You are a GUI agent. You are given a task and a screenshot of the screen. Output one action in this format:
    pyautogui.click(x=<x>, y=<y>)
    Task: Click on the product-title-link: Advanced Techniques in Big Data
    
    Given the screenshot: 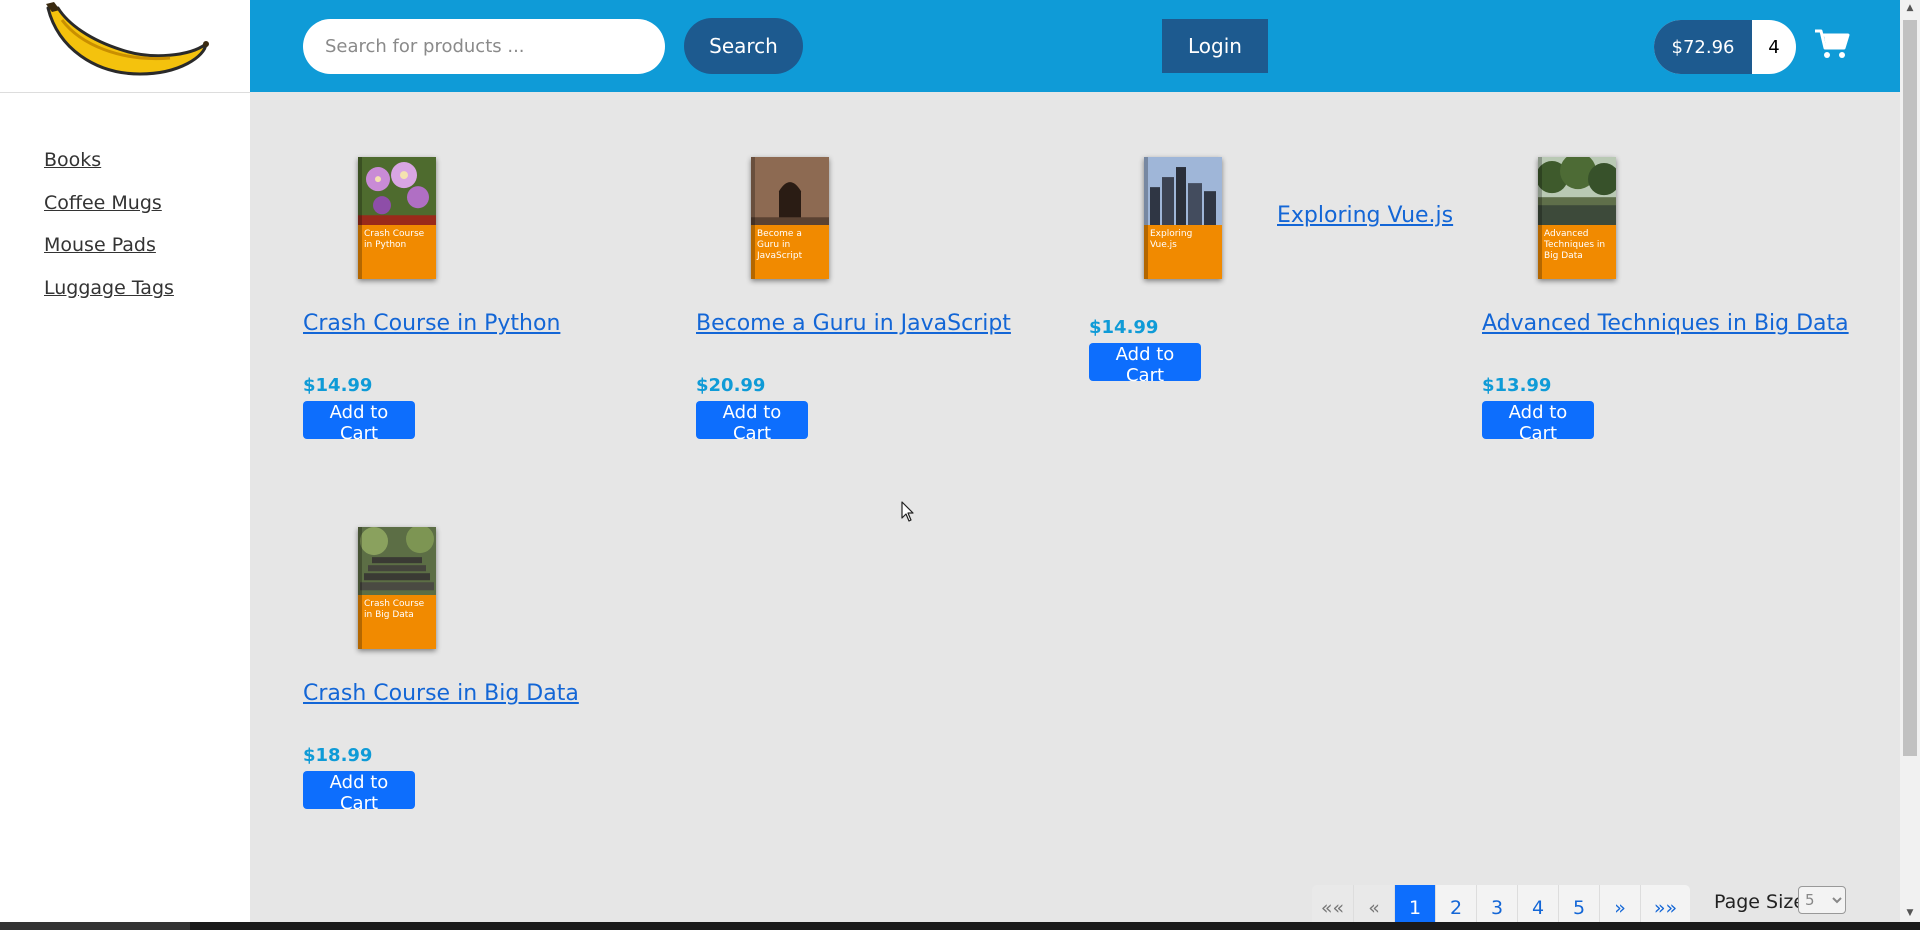 What is the action you would take?
    pyautogui.click(x=1665, y=323)
    